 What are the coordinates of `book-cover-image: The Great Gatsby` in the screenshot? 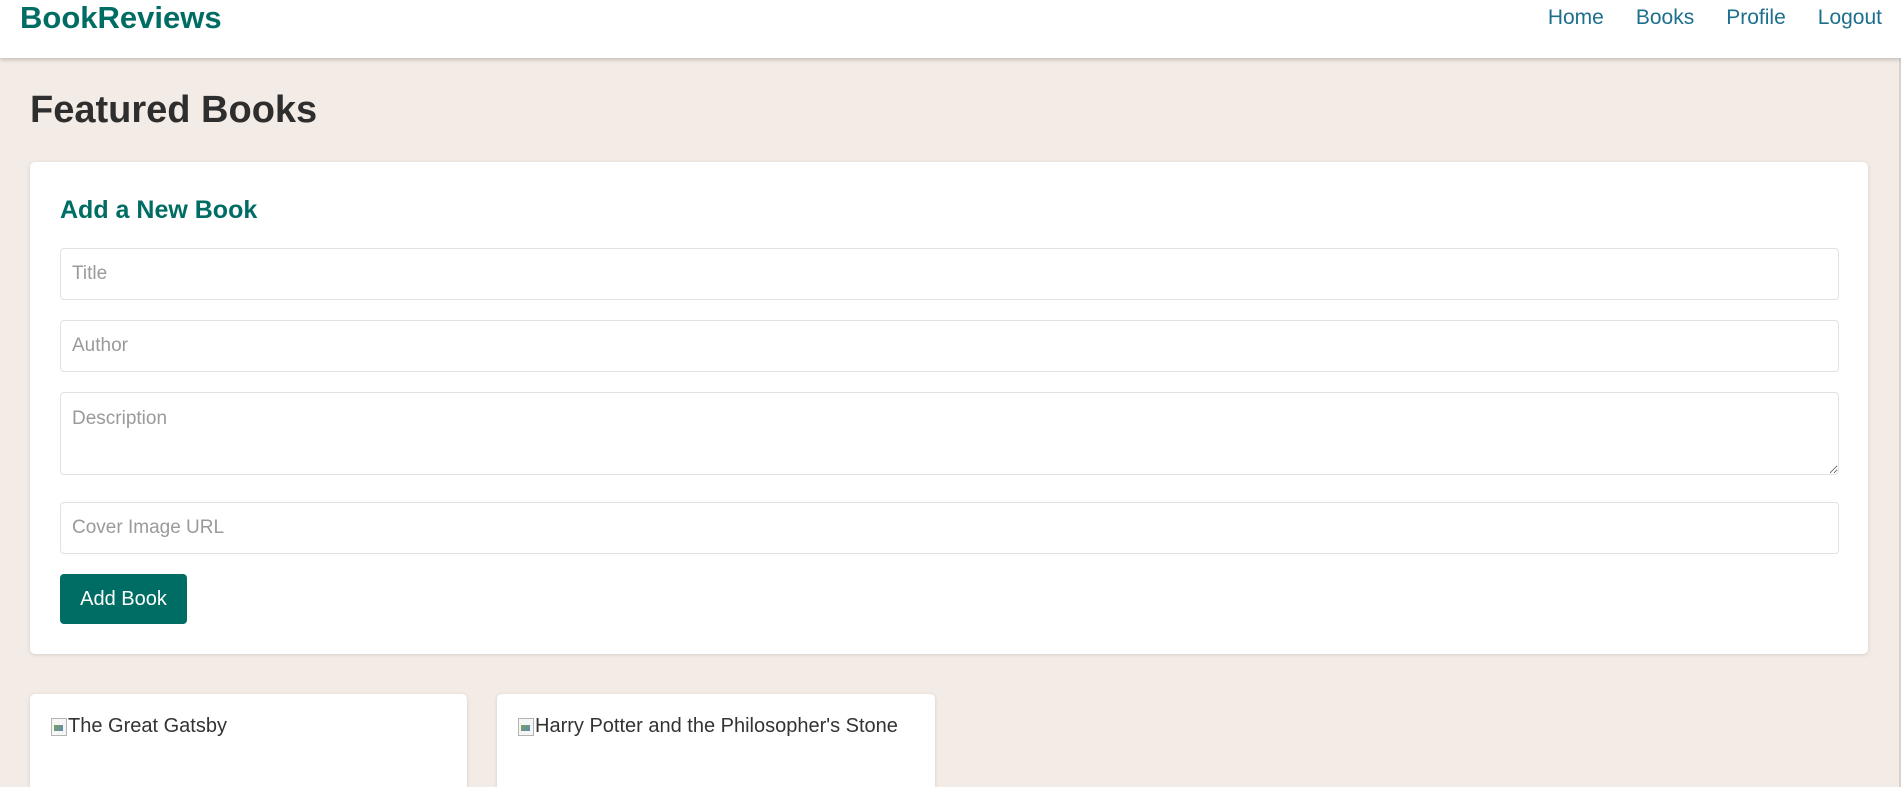 It's located at (138, 726).